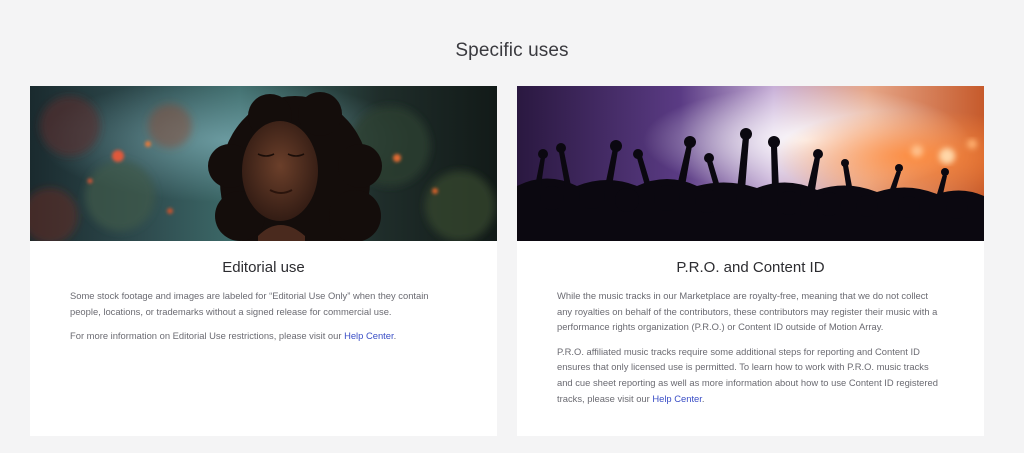 The height and width of the screenshot is (453, 1024). Describe the element at coordinates (263, 267) in the screenshot. I see `editorial-use-title: Editorial use` at that location.